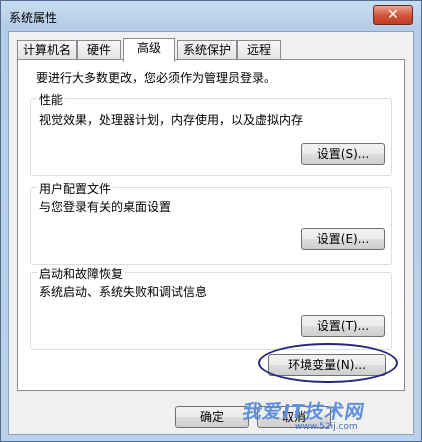 This screenshot has height=442, width=422. Describe the element at coordinates (207, 50) in the screenshot. I see `tab-system-protection: 系统保护` at that location.